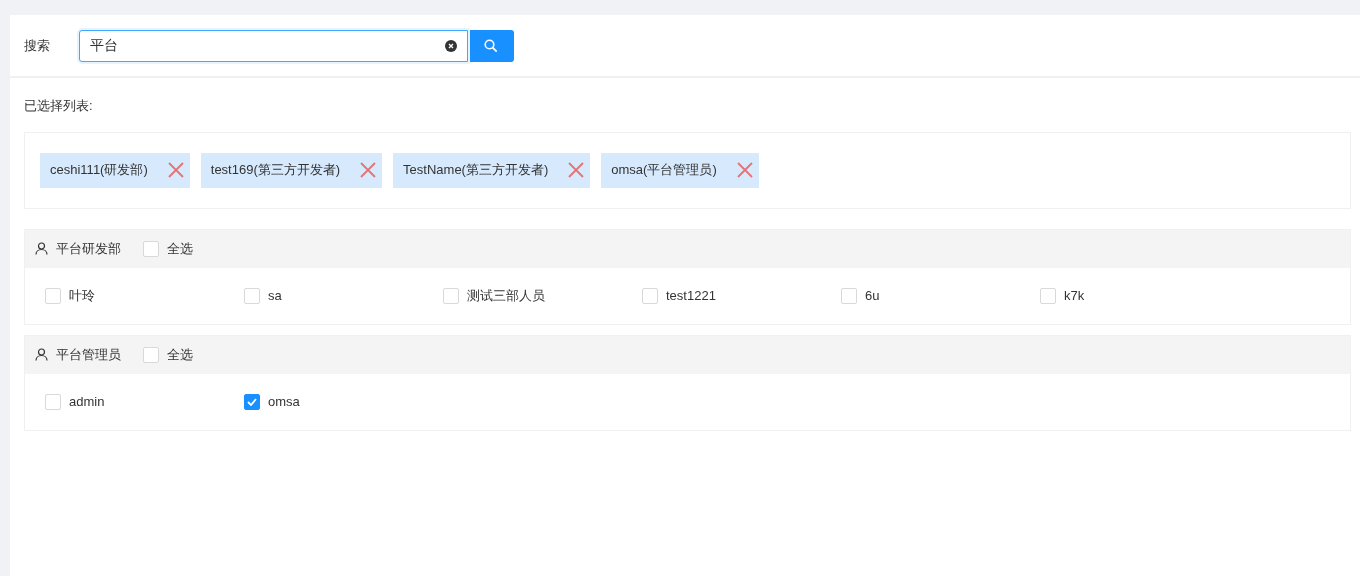 Image resolution: width=1360 pixels, height=576 pixels. What do you see at coordinates (99, 170) in the screenshot?
I see `tag-label: ceshi111(研发部)` at bounding box center [99, 170].